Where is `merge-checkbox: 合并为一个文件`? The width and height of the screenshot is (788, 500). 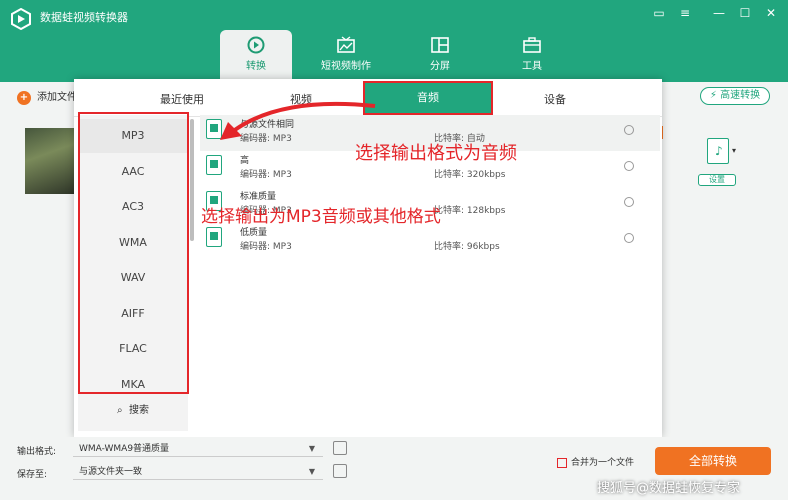 merge-checkbox: 合并为一个文件 is located at coordinates (595, 461).